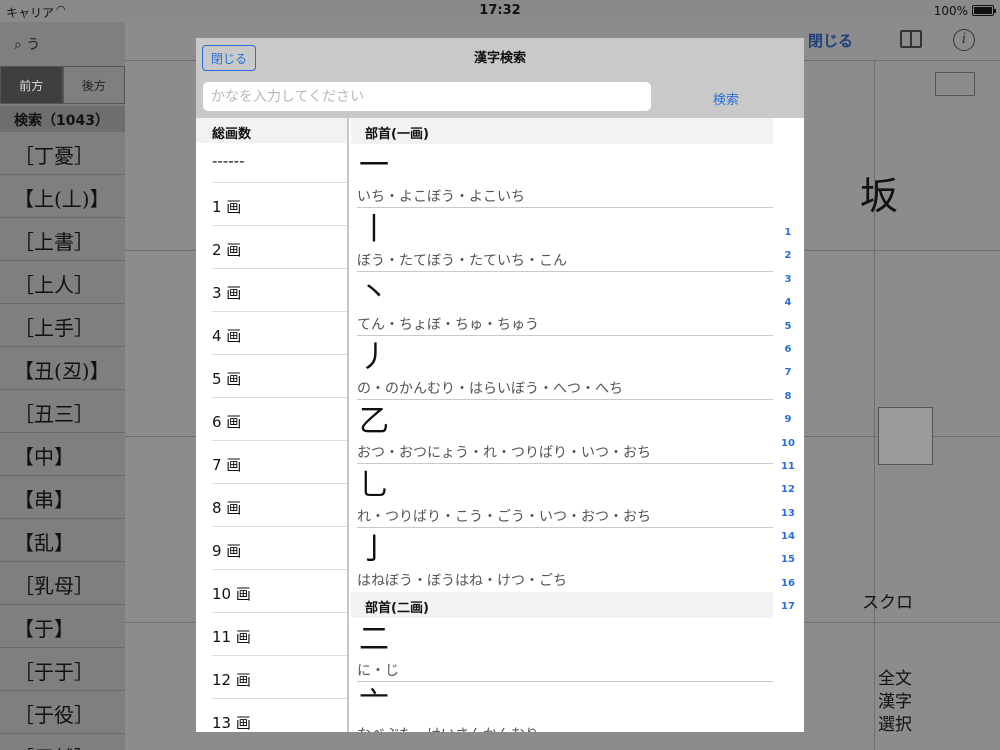 This screenshot has width=1000, height=750. Describe the element at coordinates (562, 605) in the screenshot. I see `section-header-2-stroke: 部首(二画)` at that location.